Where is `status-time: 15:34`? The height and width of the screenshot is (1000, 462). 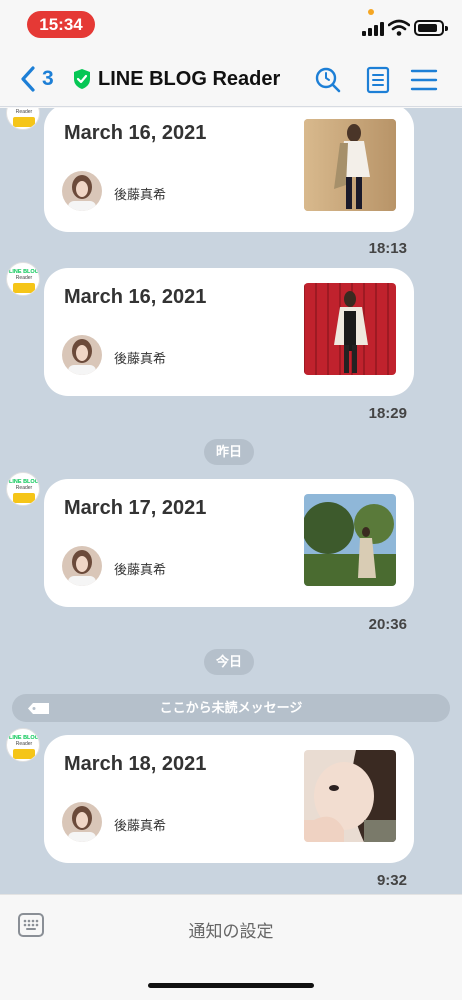 status-time: 15:34 is located at coordinates (61, 24).